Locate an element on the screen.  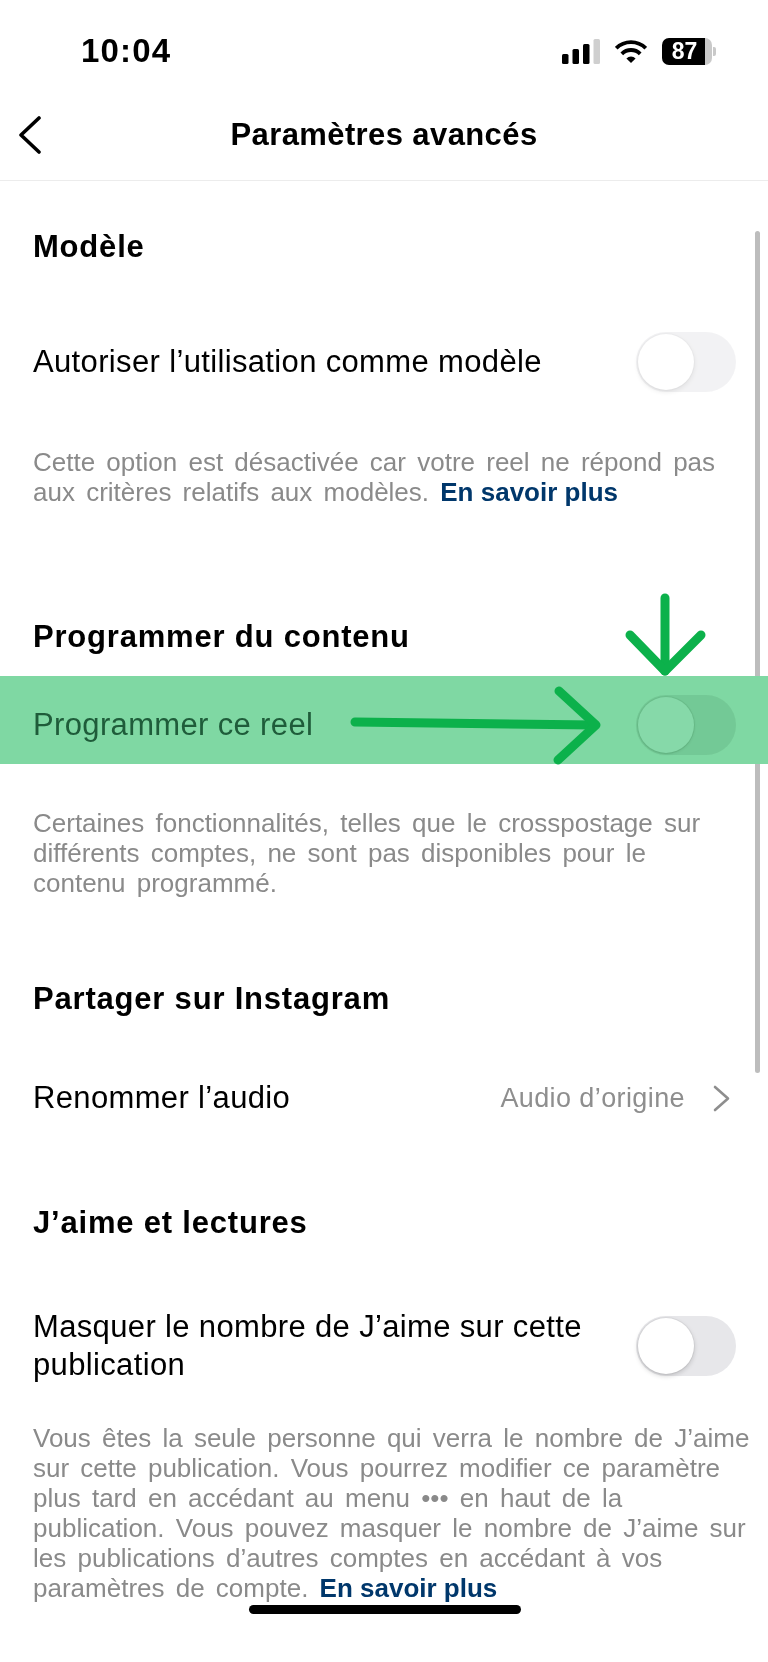
status-time: 10:04 is located at coordinates (126, 51).